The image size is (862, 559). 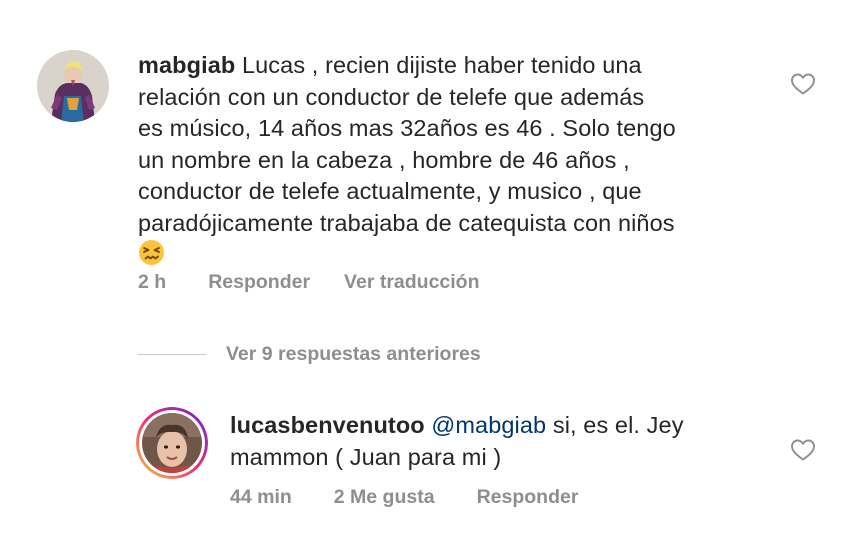 What do you see at coordinates (261, 497) in the screenshot?
I see `comment-timestamp: 44 min` at bounding box center [261, 497].